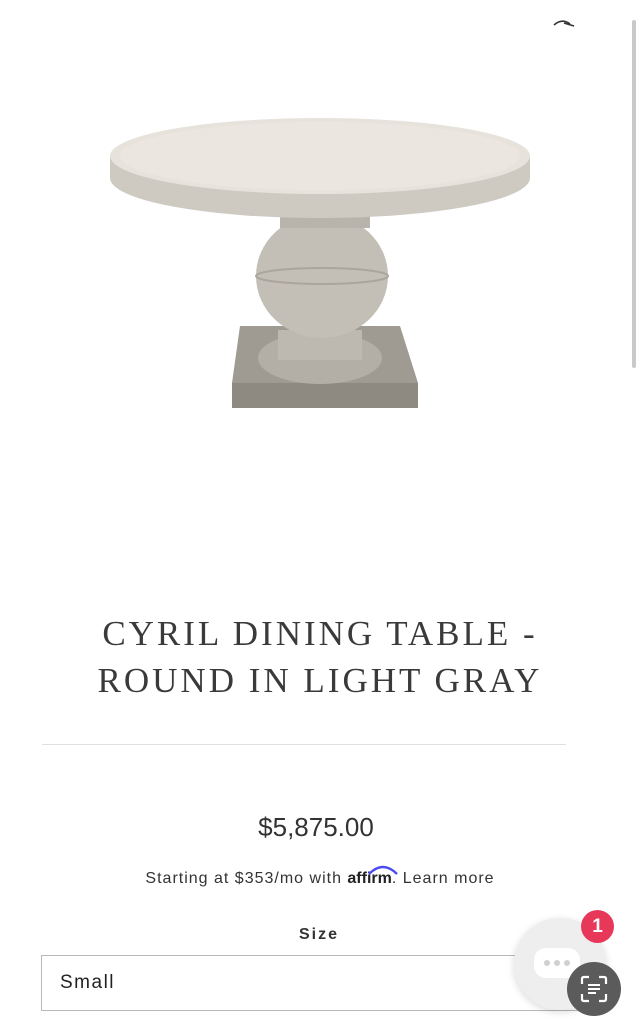 The height and width of the screenshot is (1021, 640). What do you see at coordinates (320, 633) in the screenshot?
I see `product-title-line1: CYRIL DINING TABLE -` at bounding box center [320, 633].